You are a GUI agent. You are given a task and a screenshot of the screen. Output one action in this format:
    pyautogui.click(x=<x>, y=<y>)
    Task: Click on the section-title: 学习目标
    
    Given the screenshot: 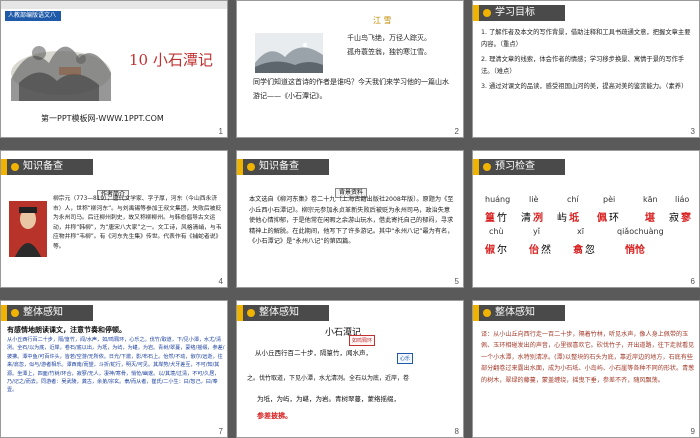 What is the action you would take?
    pyautogui.click(x=515, y=12)
    